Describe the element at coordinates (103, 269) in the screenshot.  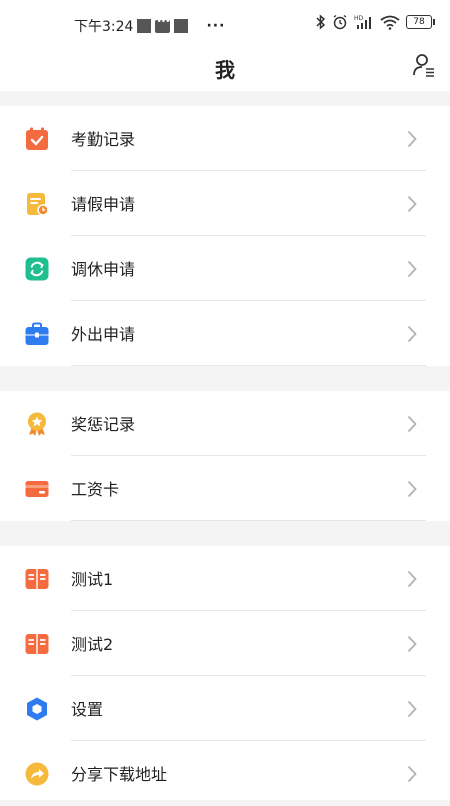
I see `menu-item-label: 调休申请` at that location.